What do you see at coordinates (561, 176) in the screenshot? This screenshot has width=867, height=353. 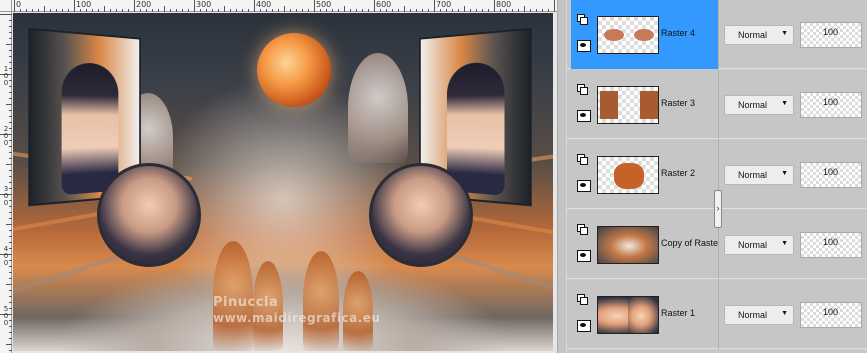 I see `panel-splitter` at bounding box center [561, 176].